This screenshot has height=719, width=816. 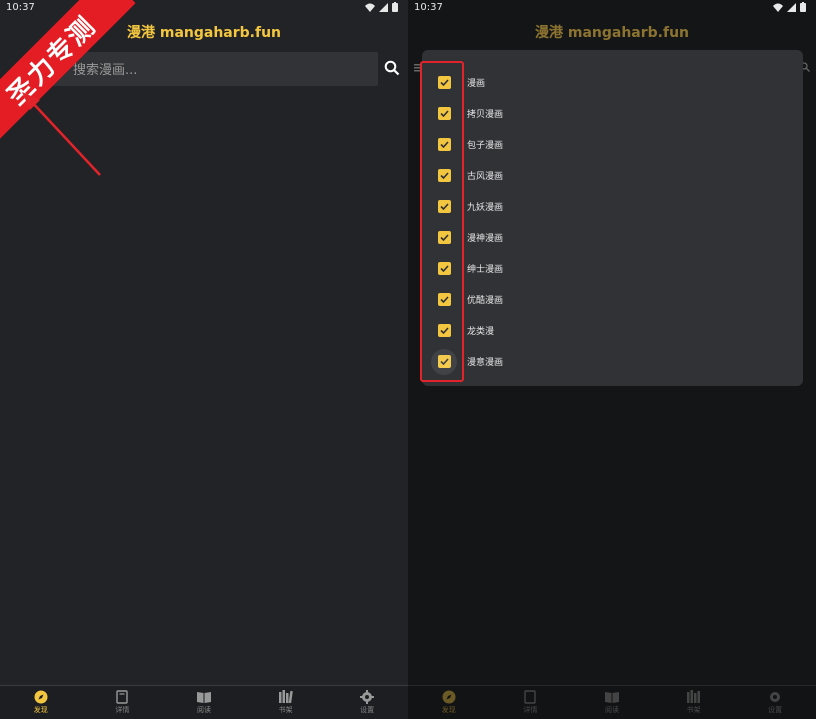 I want to click on option-label: 漫意漫画, so click(x=485, y=363).